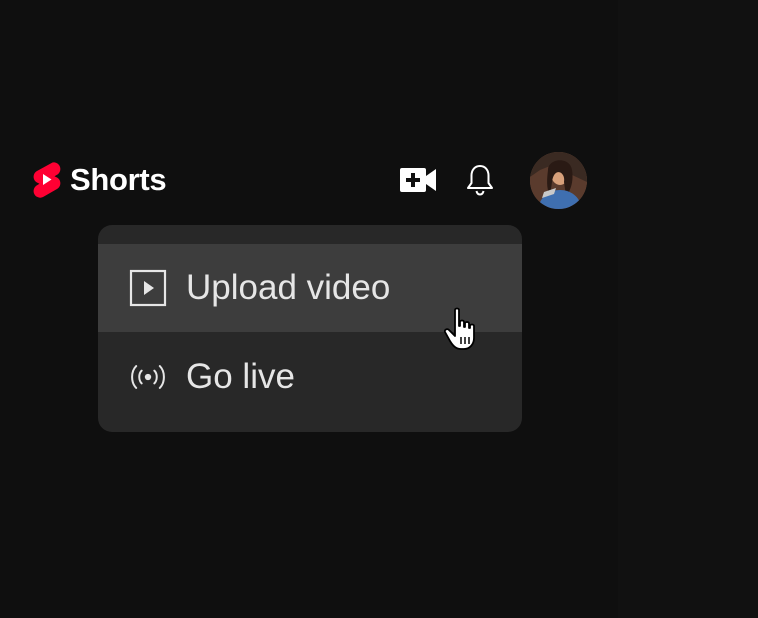 The height and width of the screenshot is (618, 758). What do you see at coordinates (47, 180) in the screenshot?
I see `shorts-logo-icon` at bounding box center [47, 180].